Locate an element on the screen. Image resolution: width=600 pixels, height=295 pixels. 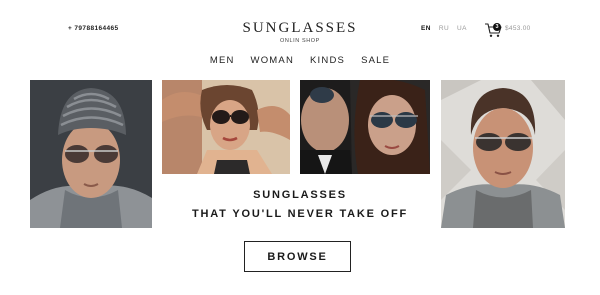
headline-line-1: SUNGLASSES is located at coordinates (300, 195).